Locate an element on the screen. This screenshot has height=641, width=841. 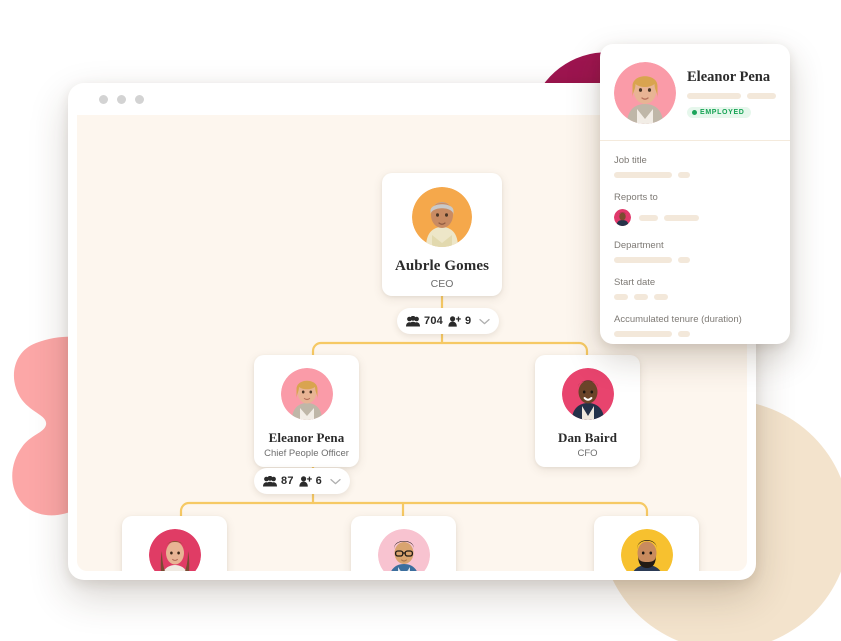
status-badge-label: EMPLOYED is located at coordinates (722, 112).